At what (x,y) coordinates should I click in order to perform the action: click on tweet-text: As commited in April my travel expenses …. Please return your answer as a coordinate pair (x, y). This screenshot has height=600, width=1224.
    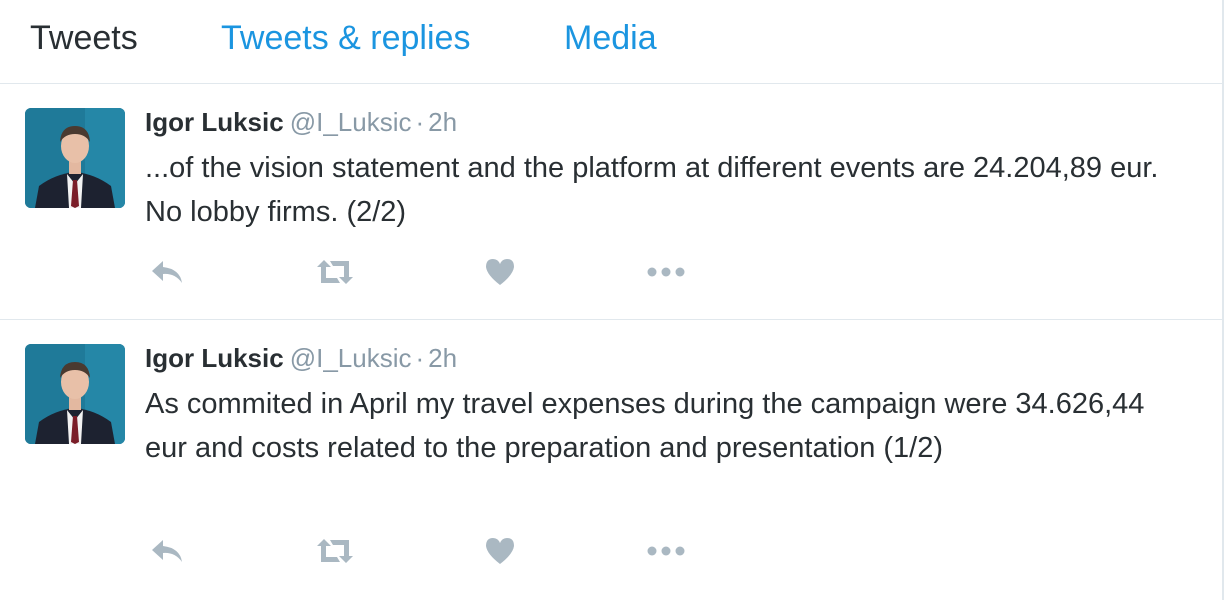
    Looking at the image, I should click on (645, 426).